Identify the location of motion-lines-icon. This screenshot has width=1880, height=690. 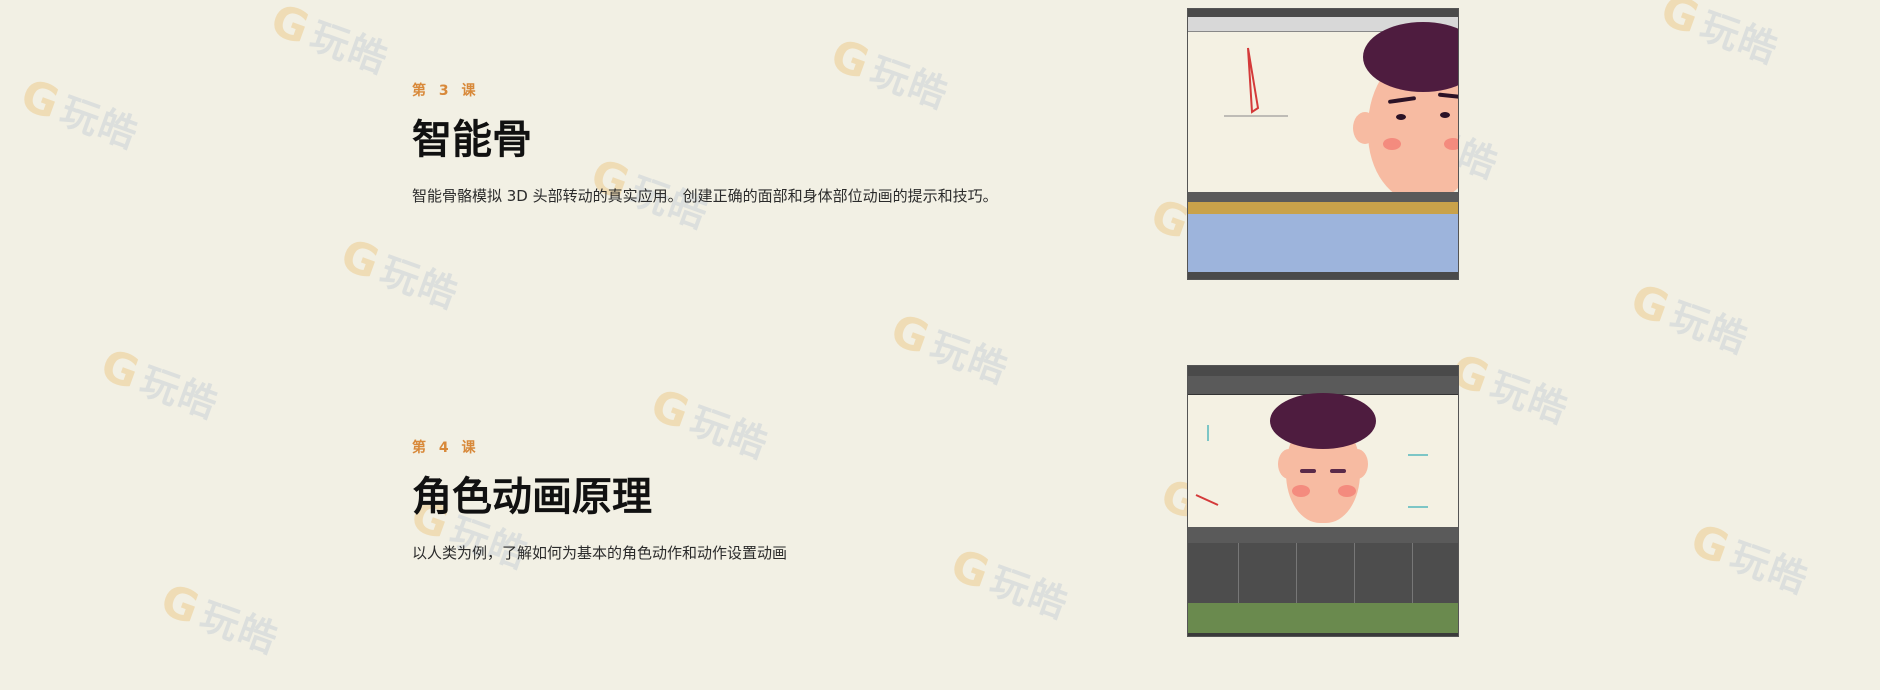
(1311, 466).